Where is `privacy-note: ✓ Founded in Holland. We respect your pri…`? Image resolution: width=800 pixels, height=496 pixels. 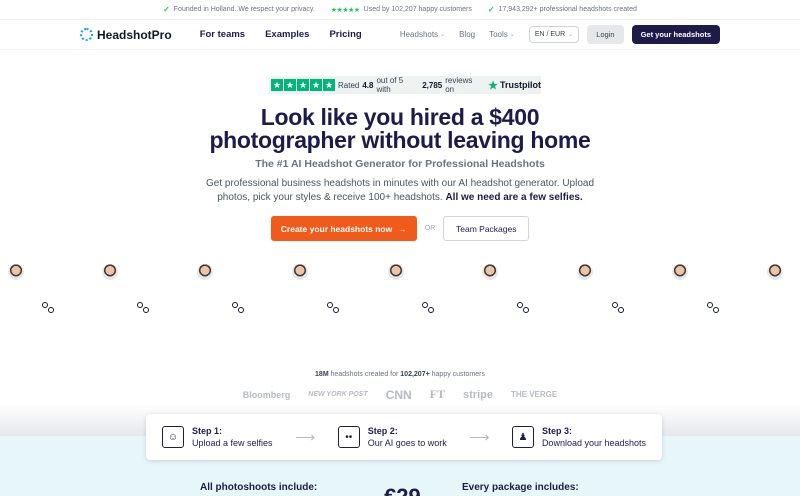
privacy-note: ✓ Founded in Holland. We respect your pri… is located at coordinates (239, 9).